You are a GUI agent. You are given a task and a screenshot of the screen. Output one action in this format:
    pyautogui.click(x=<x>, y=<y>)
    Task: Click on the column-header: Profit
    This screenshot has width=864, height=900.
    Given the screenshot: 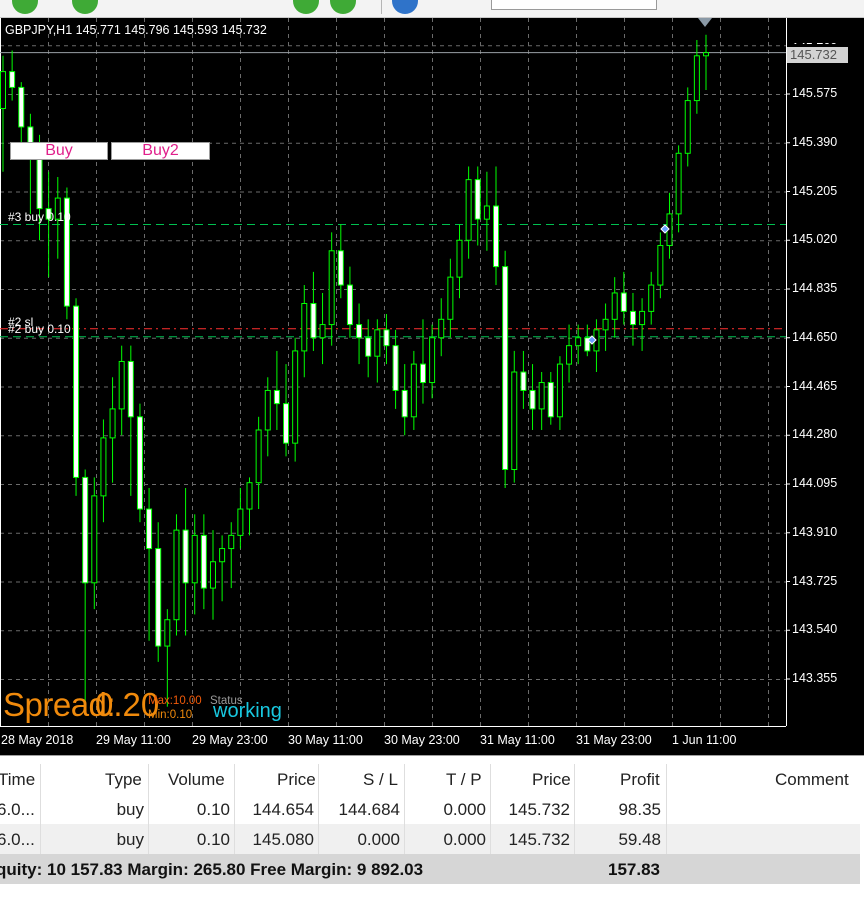 What is the action you would take?
    pyautogui.click(x=640, y=780)
    